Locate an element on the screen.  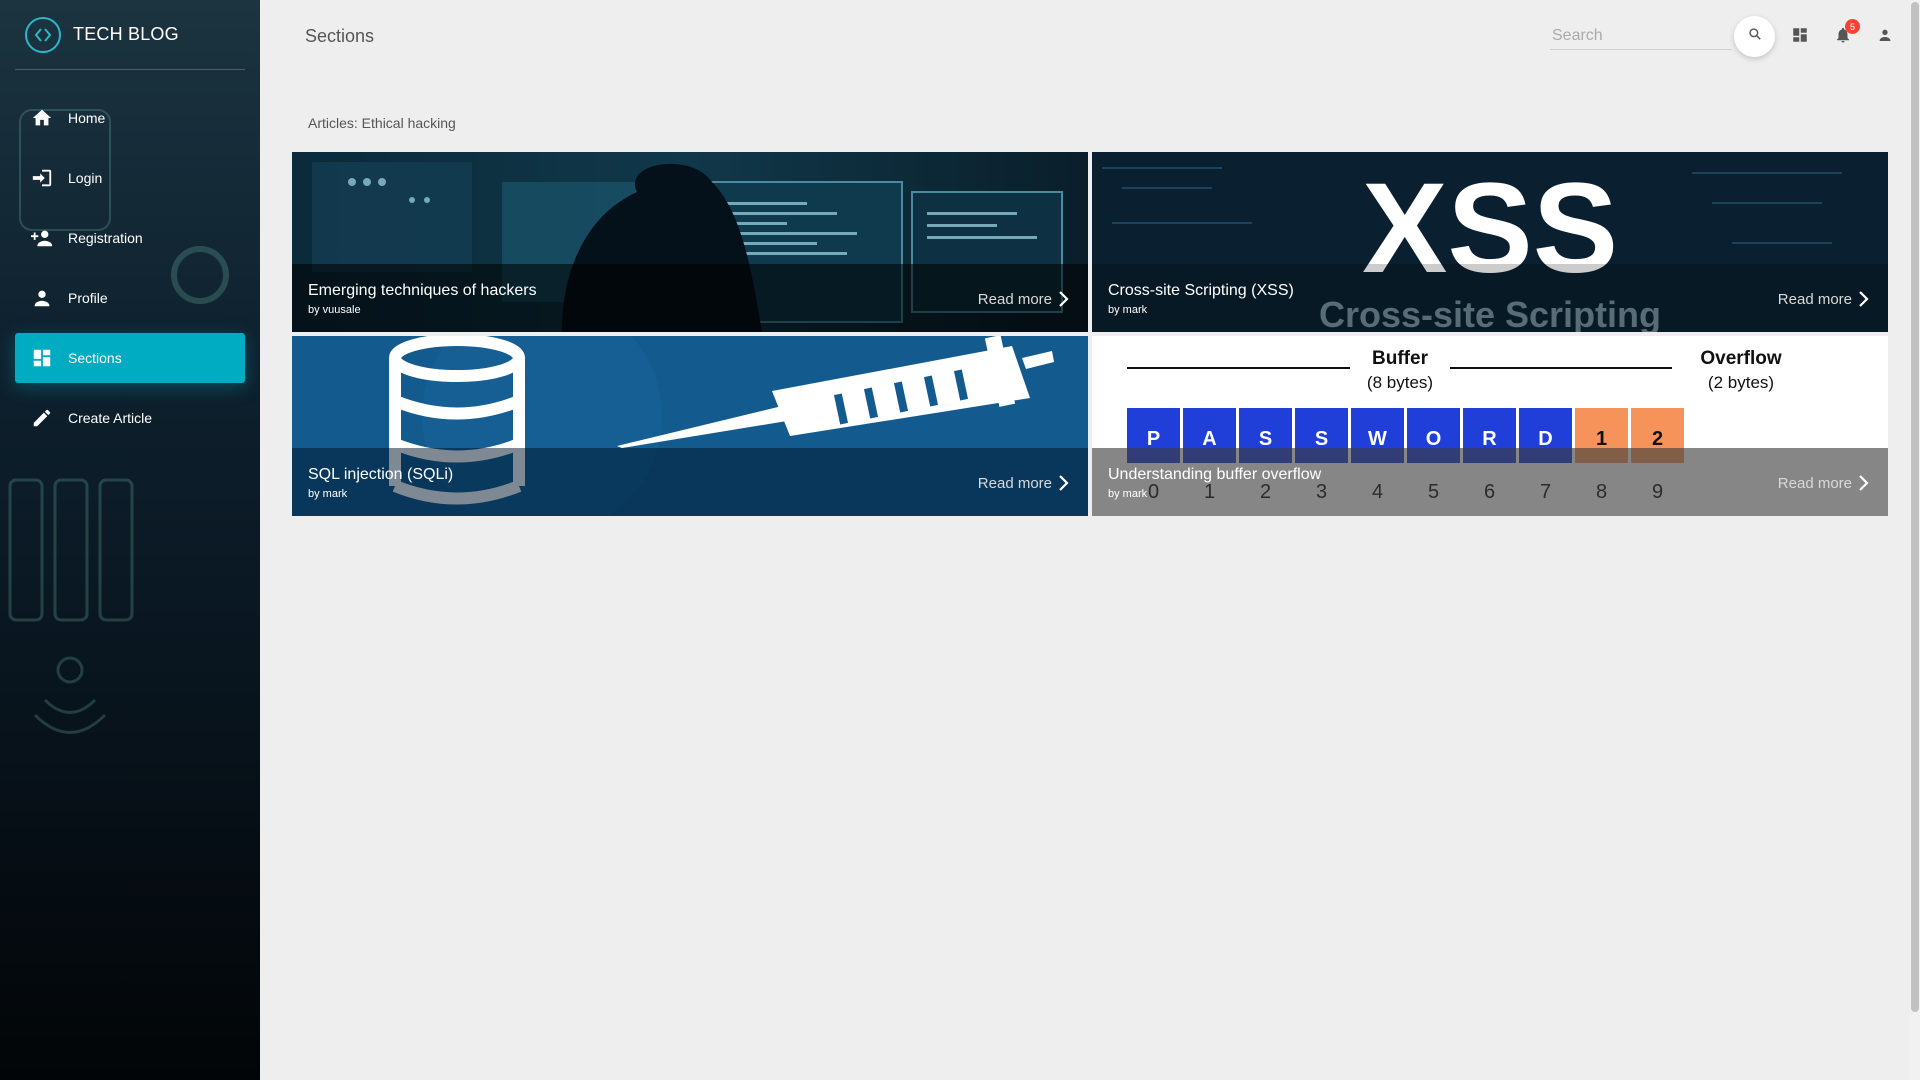
pencil-icon is located at coordinates (42, 418).